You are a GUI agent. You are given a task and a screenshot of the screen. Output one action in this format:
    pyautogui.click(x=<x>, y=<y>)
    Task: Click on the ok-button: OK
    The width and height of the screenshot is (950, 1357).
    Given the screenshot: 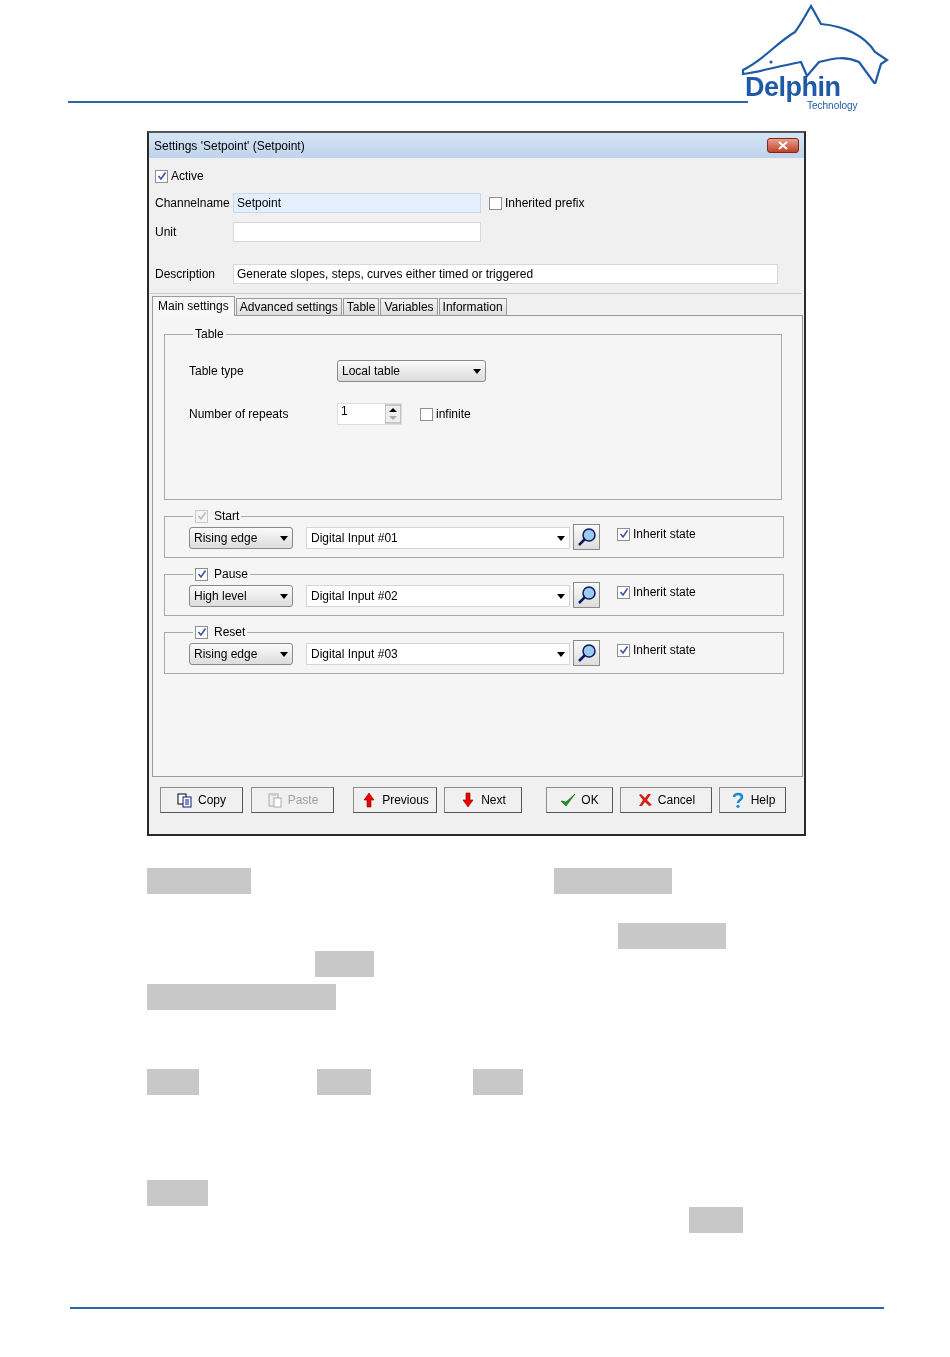 What is the action you would take?
    pyautogui.click(x=579, y=800)
    